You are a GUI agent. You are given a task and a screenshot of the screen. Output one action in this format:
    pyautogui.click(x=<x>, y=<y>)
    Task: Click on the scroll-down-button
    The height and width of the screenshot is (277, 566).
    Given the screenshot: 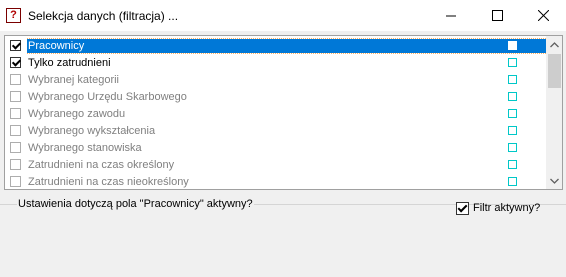 What is the action you would take?
    pyautogui.click(x=554, y=180)
    